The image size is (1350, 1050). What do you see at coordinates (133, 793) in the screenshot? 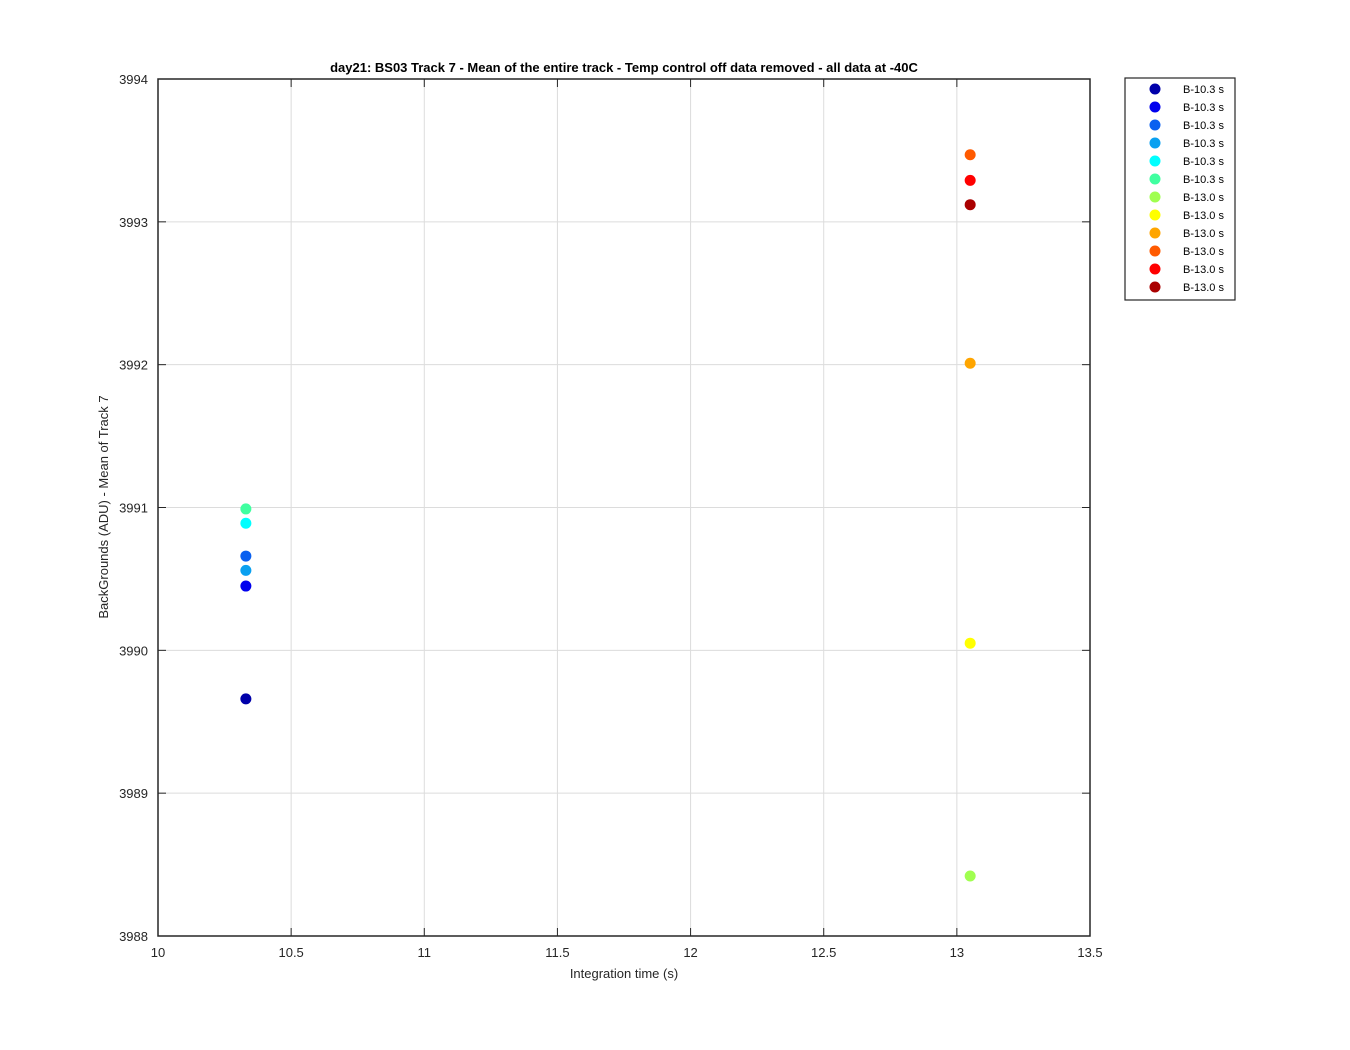
I see `y-tick-label: 3989` at bounding box center [133, 793].